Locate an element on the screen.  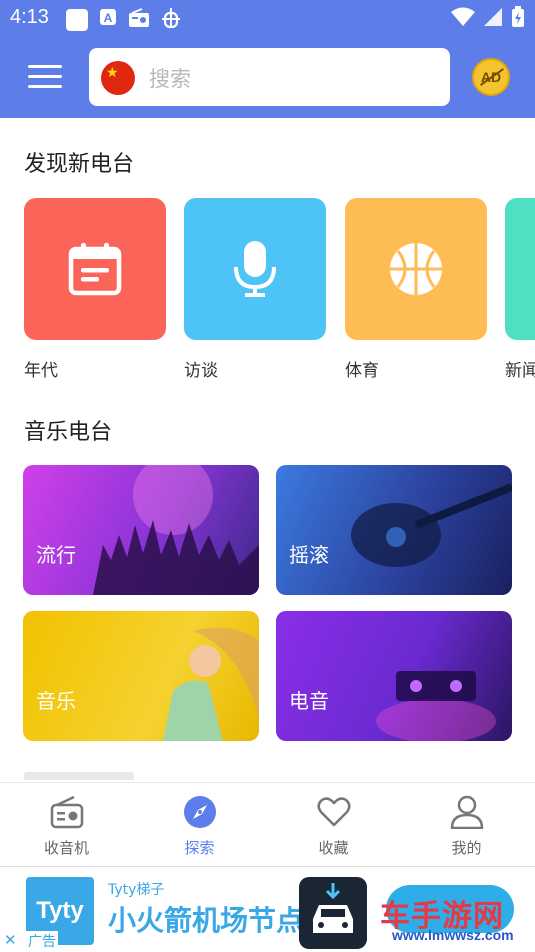
next-section-title-clipped is located at coordinates (89, 775).